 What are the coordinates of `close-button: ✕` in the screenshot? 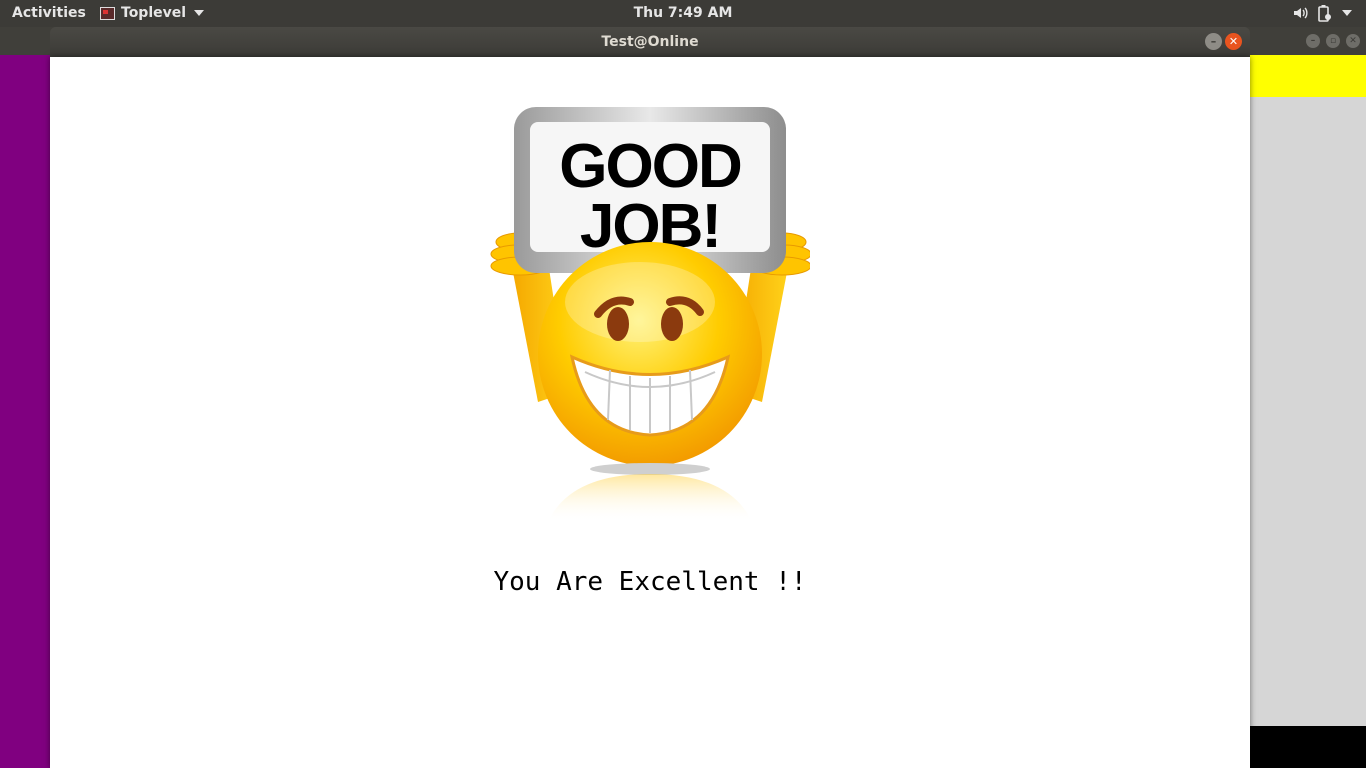 It's located at (1233, 41).